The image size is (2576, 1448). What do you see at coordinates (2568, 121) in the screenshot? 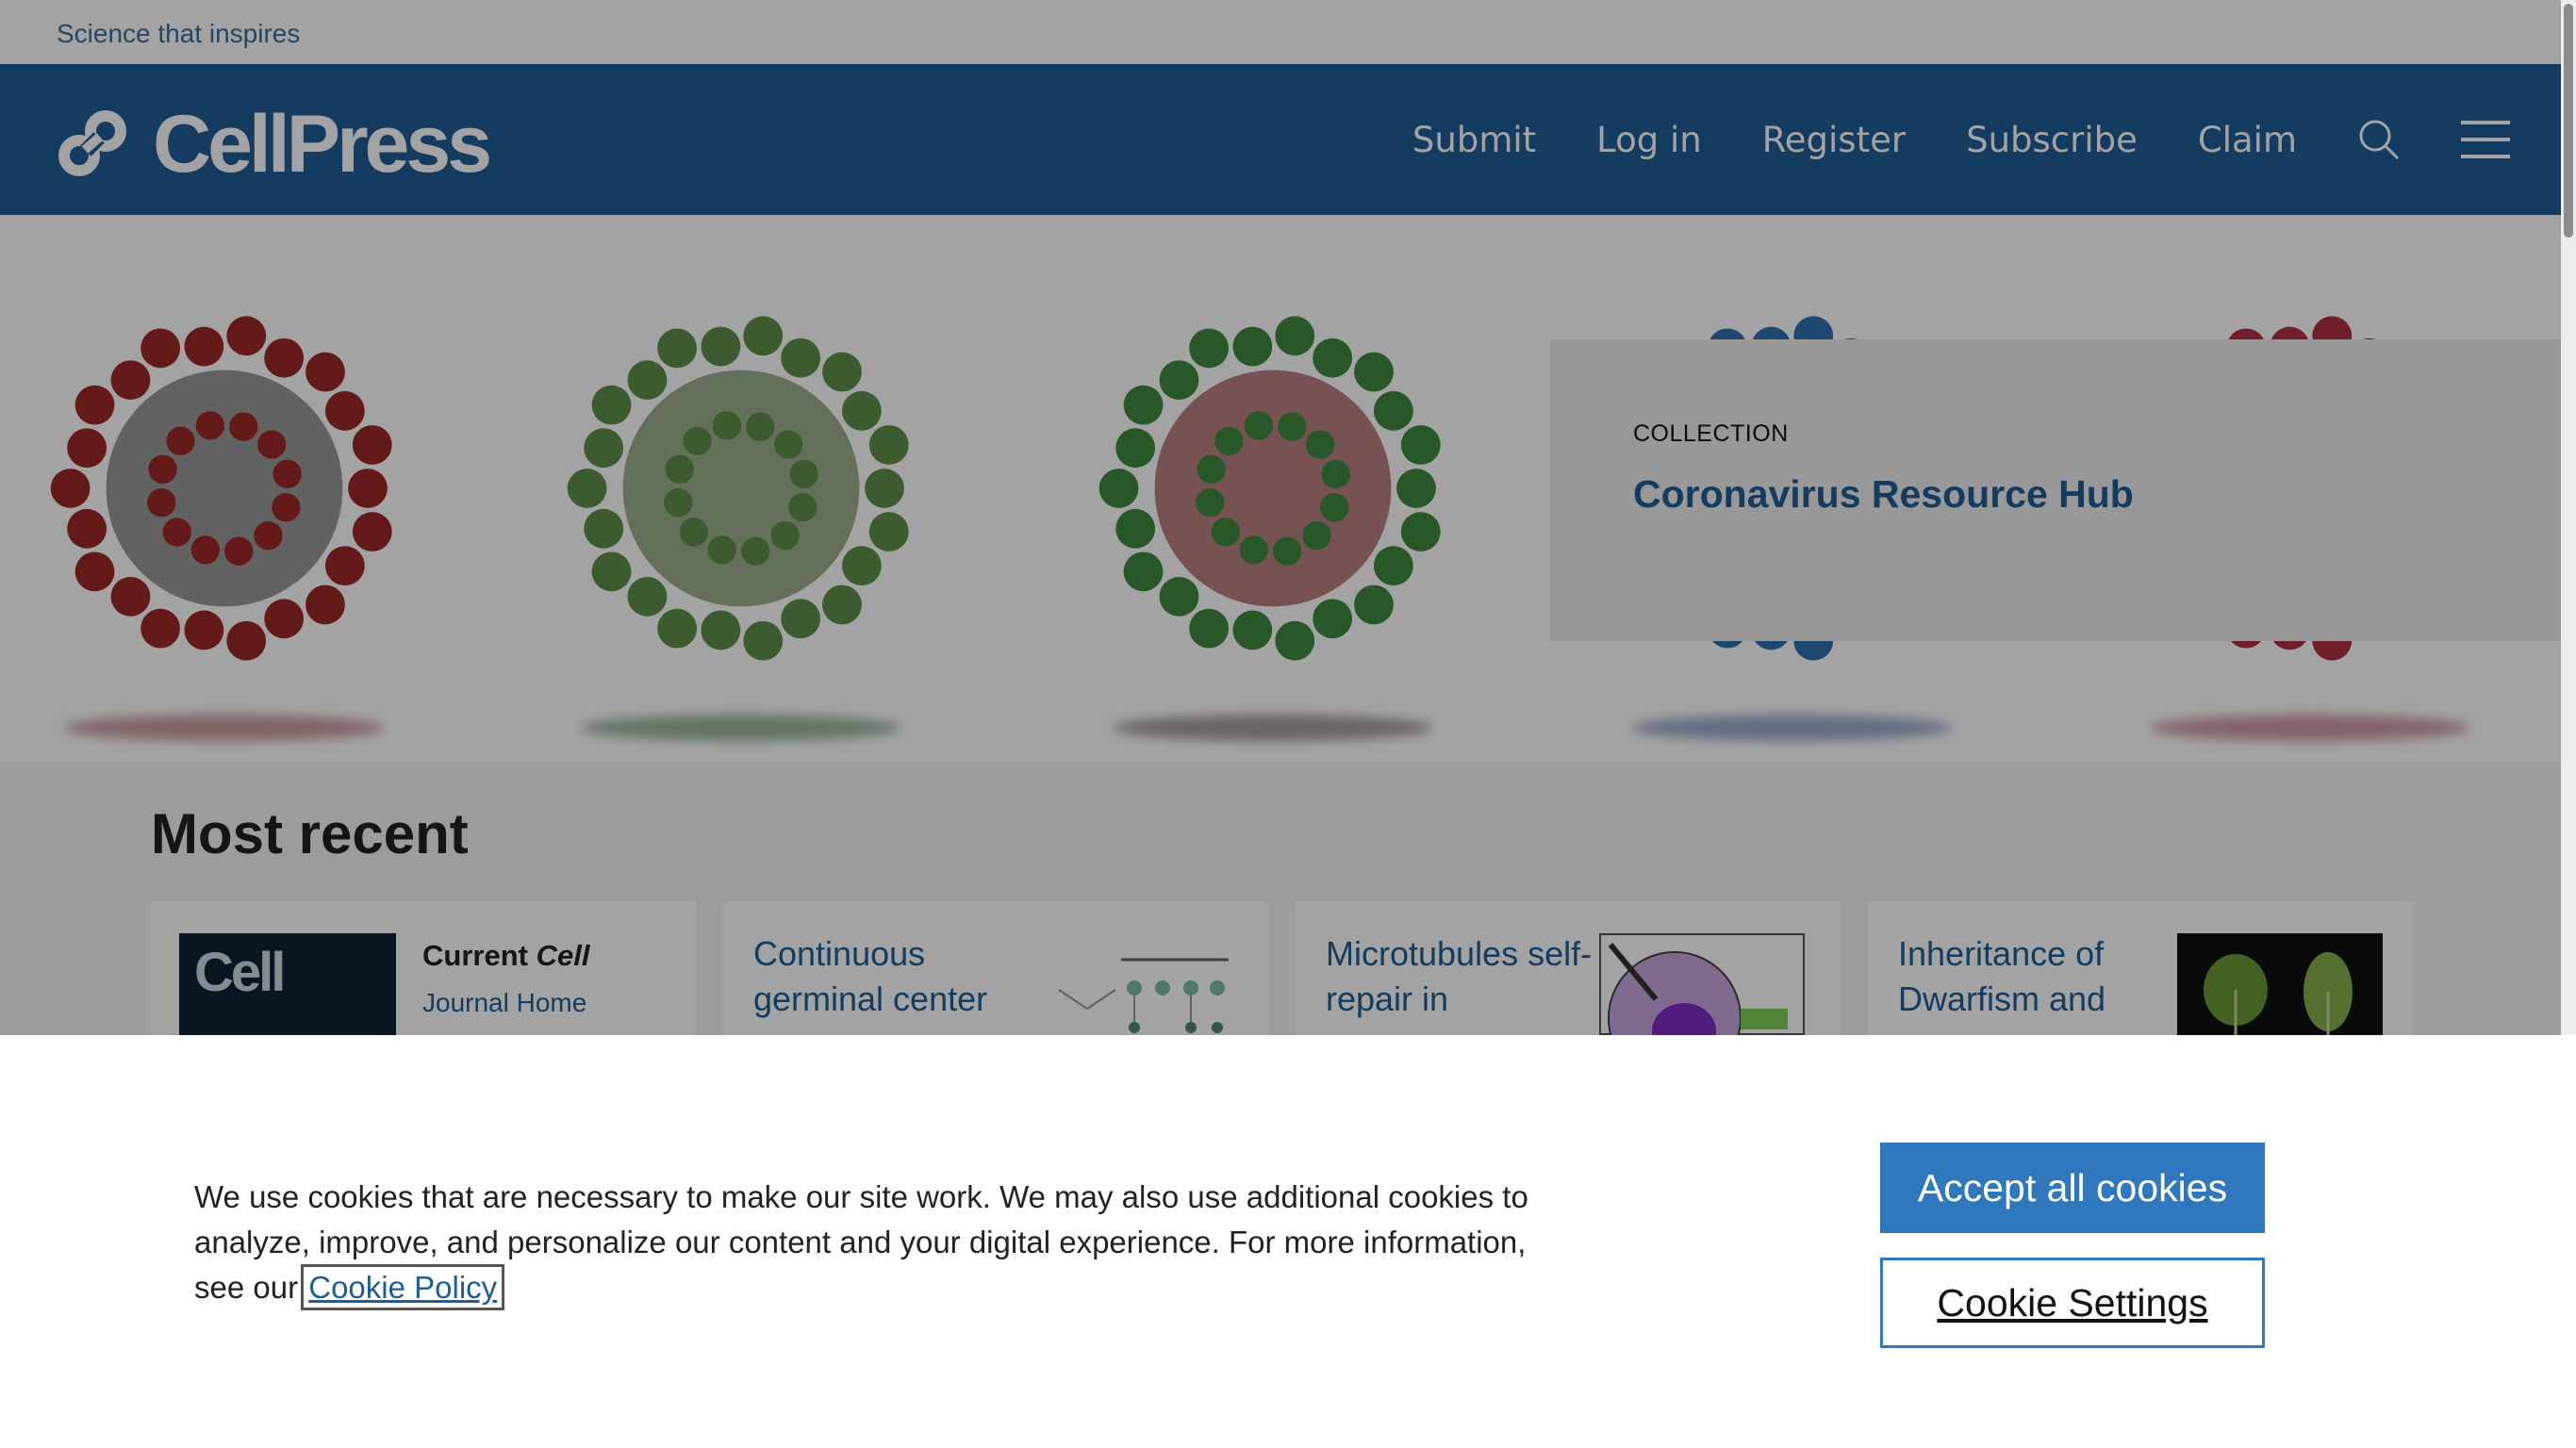
I see `scroll-thumb` at bounding box center [2568, 121].